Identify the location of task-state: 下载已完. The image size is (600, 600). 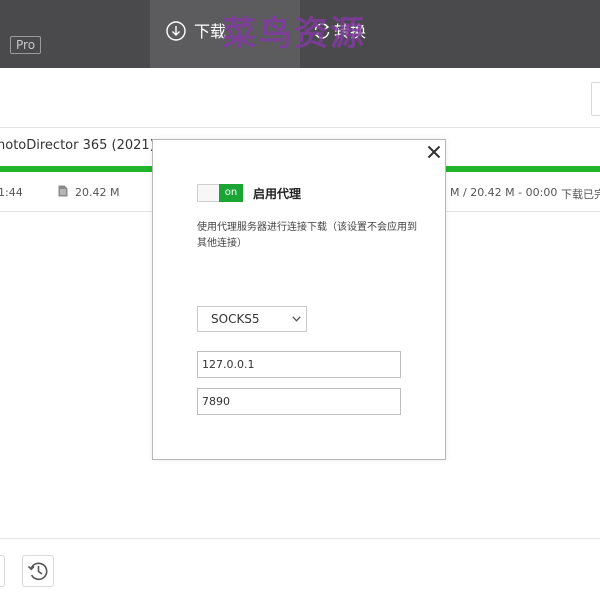
(580, 194).